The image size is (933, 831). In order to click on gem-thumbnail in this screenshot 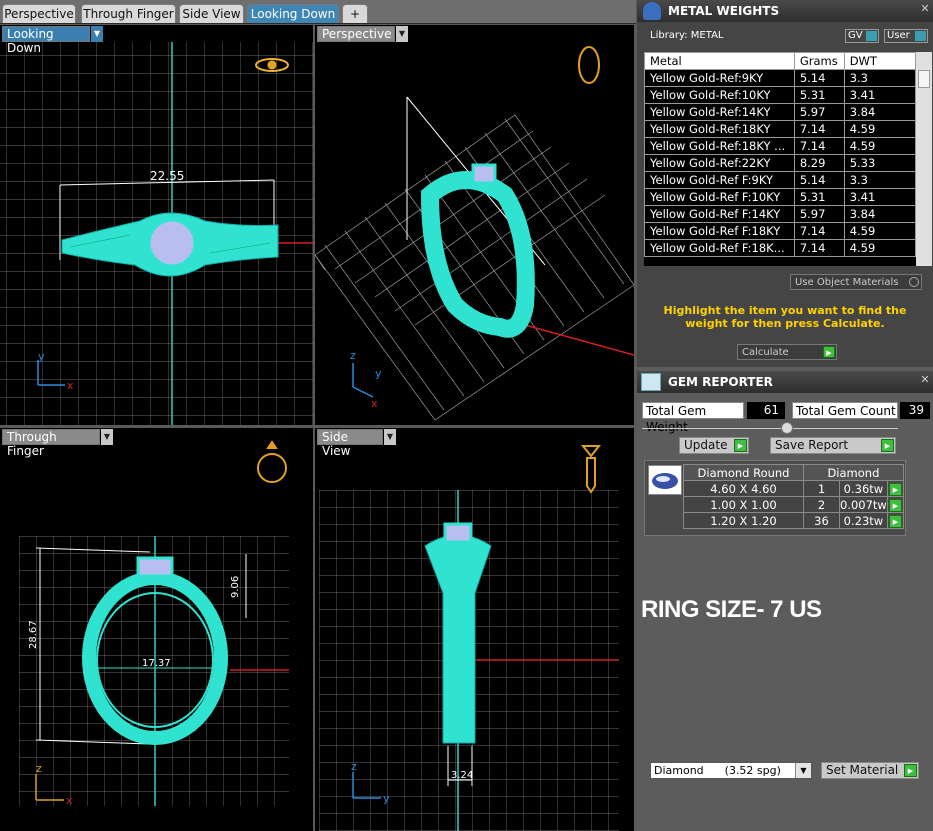, I will do `click(665, 480)`.